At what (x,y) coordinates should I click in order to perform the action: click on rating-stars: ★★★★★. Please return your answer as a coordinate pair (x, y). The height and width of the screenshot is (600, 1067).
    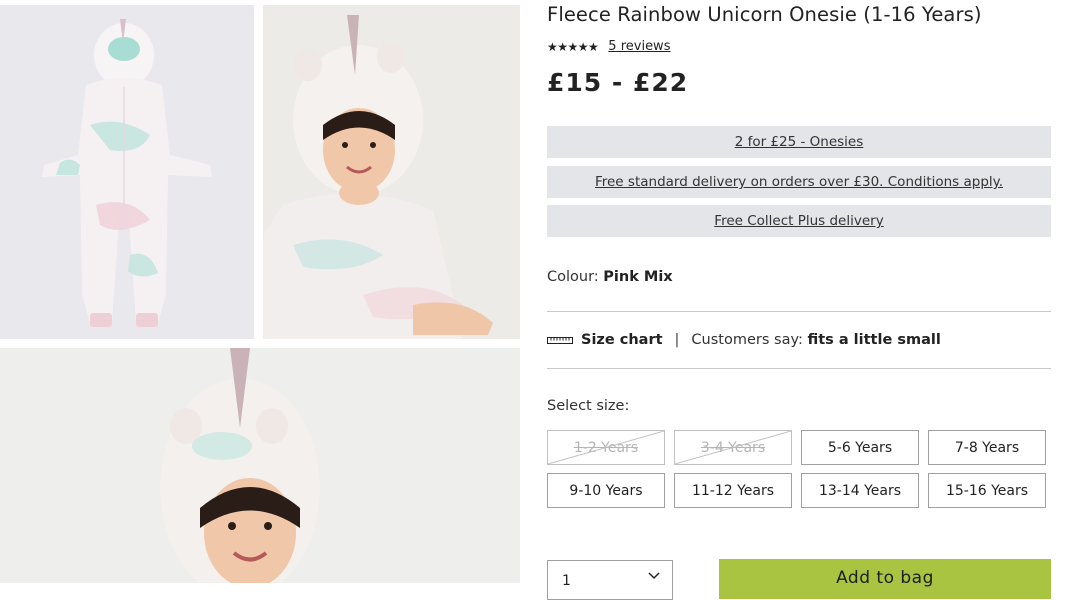
    Looking at the image, I should click on (573, 46).